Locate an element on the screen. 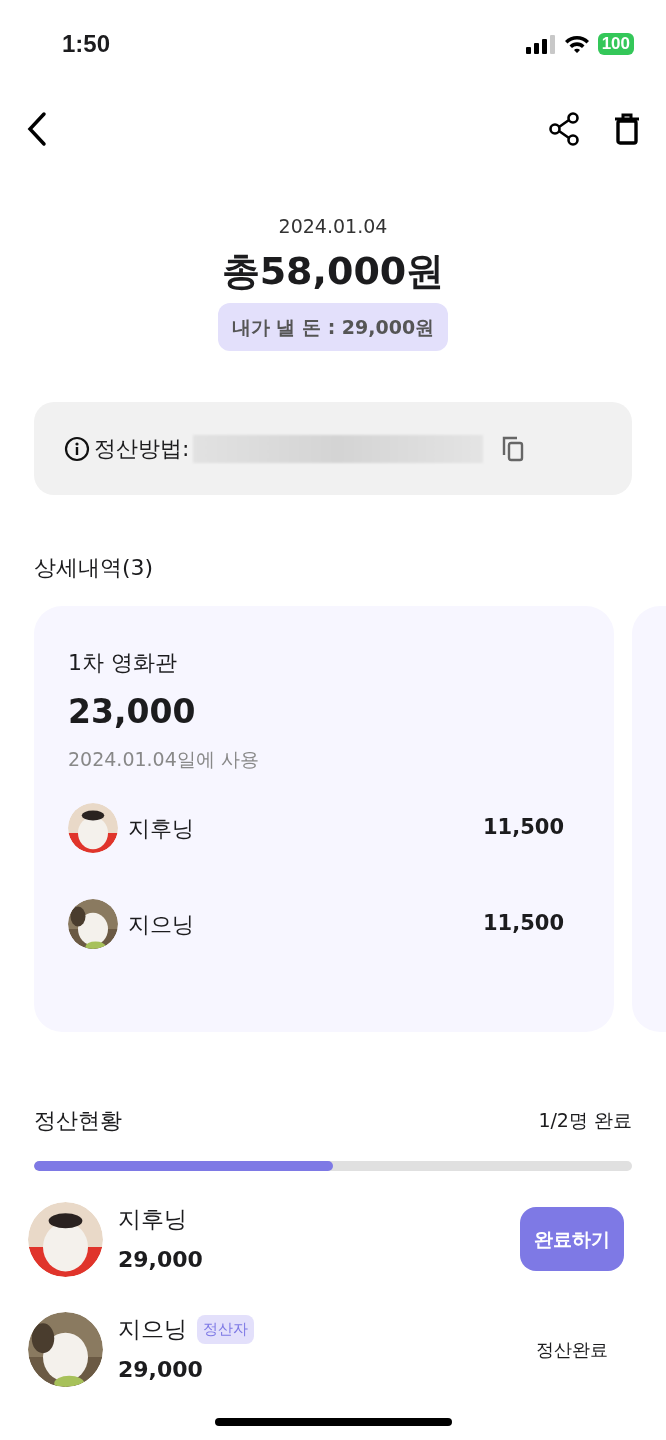 The image size is (666, 1440). settlement-date: 2024.01.04 is located at coordinates (333, 226).